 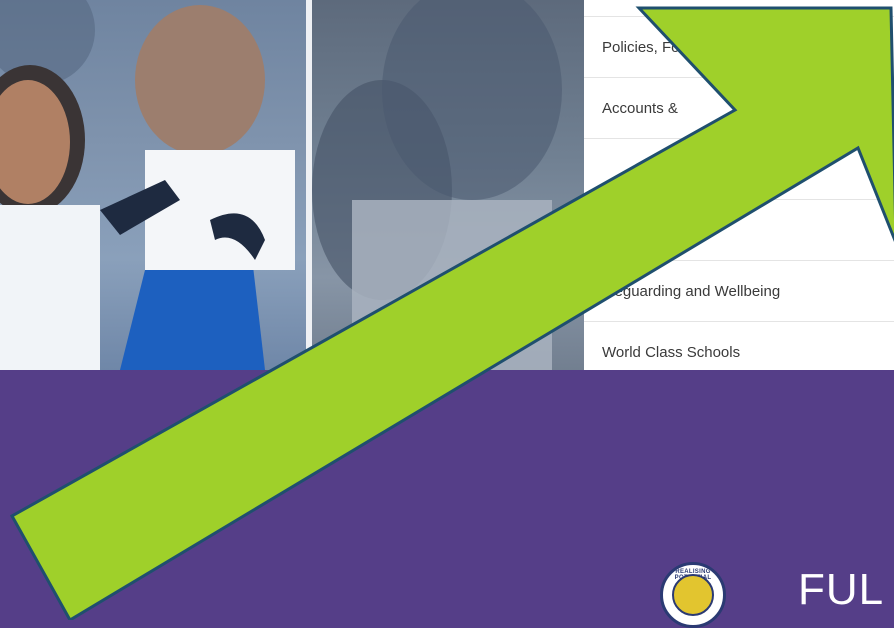 I want to click on menu-item-report: ation Report, so click(x=739, y=229).